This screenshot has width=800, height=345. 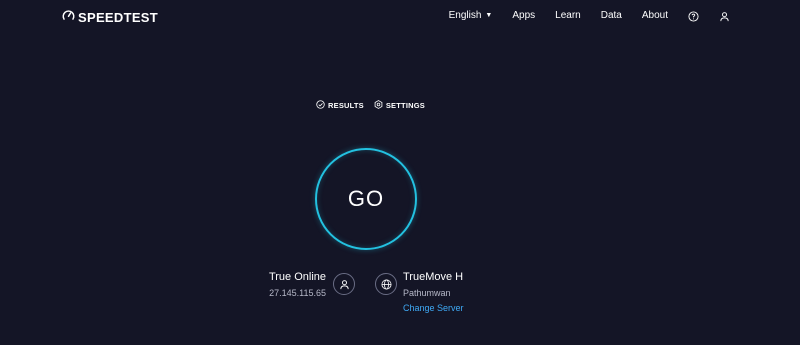 I want to click on nav-data: Data, so click(x=611, y=16).